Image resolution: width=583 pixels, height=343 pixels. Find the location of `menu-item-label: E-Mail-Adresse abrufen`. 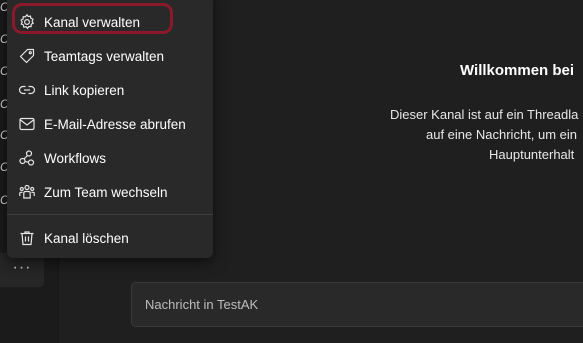

menu-item-label: E-Mail-Adresse abrufen is located at coordinates (115, 124).